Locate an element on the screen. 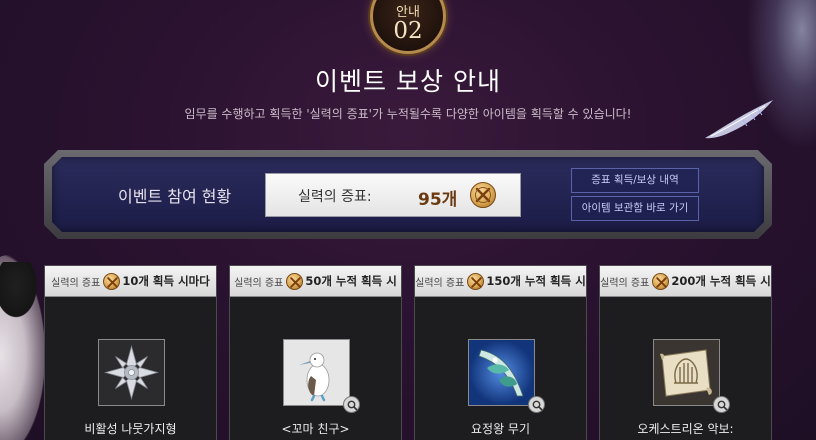 The width and height of the screenshot is (816, 440). reward-card-4: 실력의 증표 200개 누적 획득 시 오케스트리온 악보: is located at coordinates (685, 352).